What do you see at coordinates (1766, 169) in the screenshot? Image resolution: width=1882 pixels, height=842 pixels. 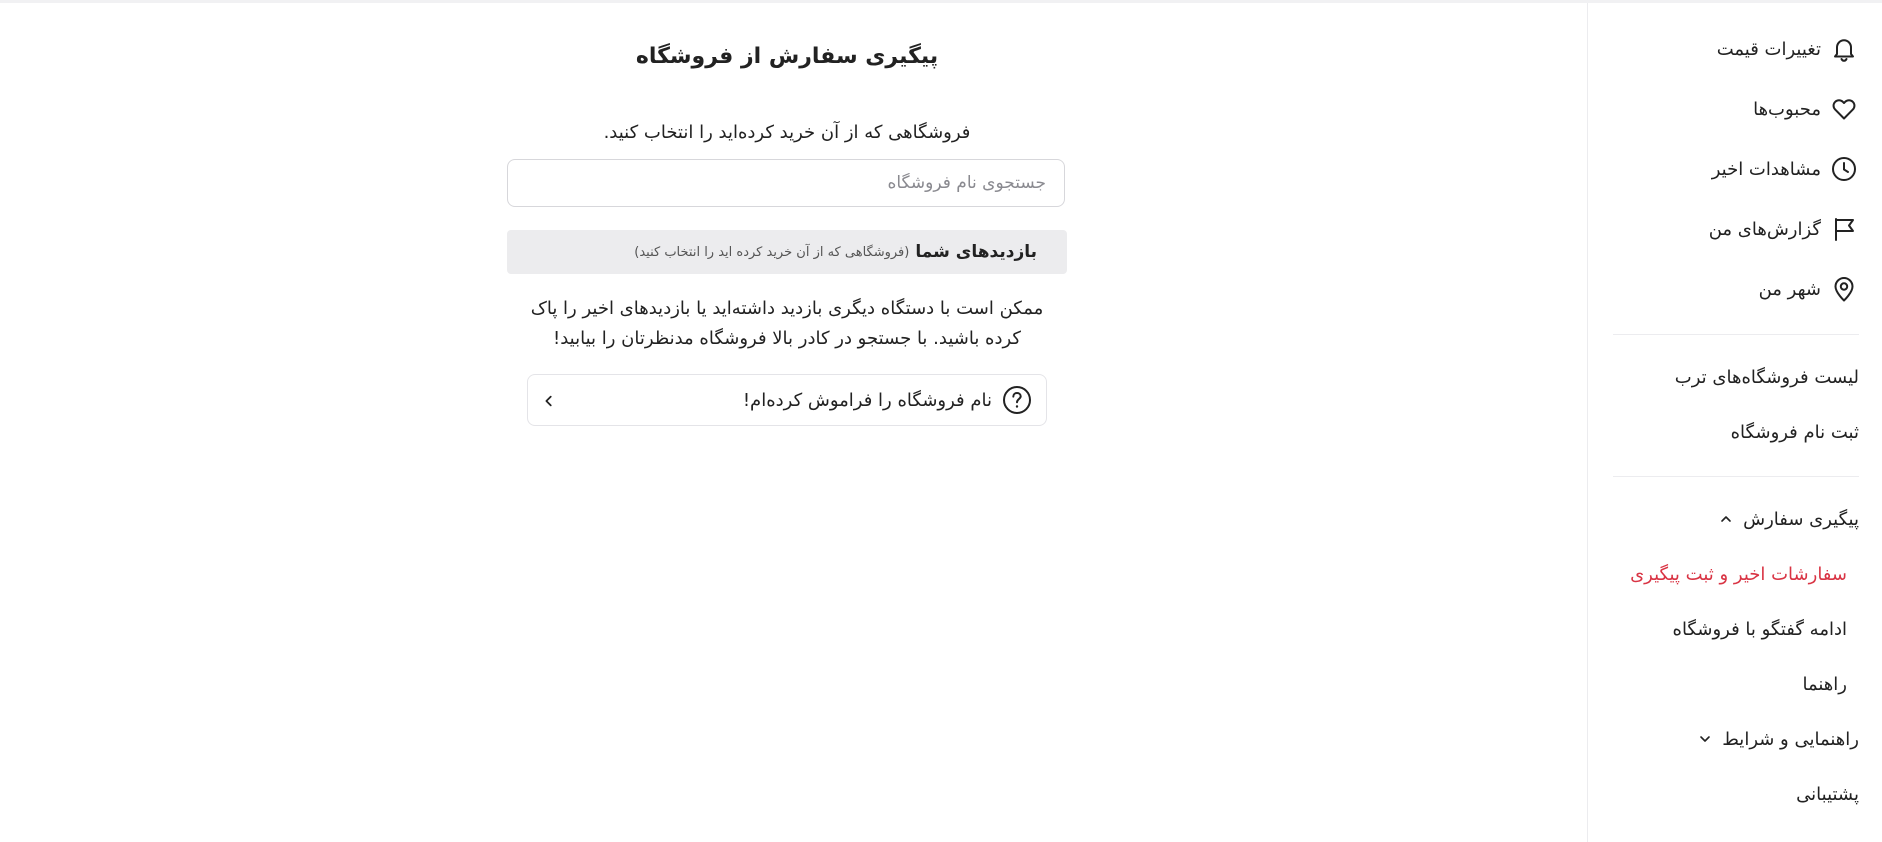 I see `sidebar-item-label: مشاهدات اخیر` at bounding box center [1766, 169].